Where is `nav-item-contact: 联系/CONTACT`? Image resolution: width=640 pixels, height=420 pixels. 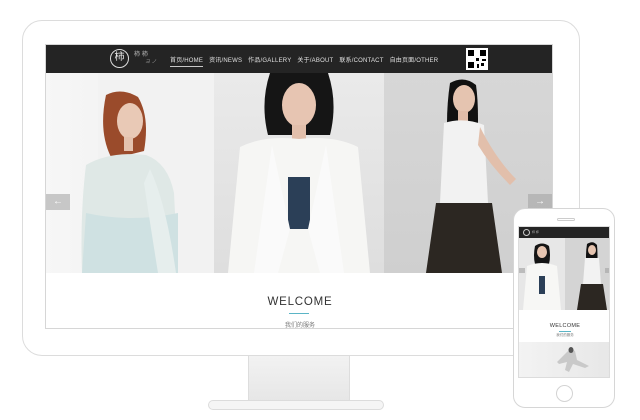
nav-item-contact: 联系/CONTACT is located at coordinates (361, 61).